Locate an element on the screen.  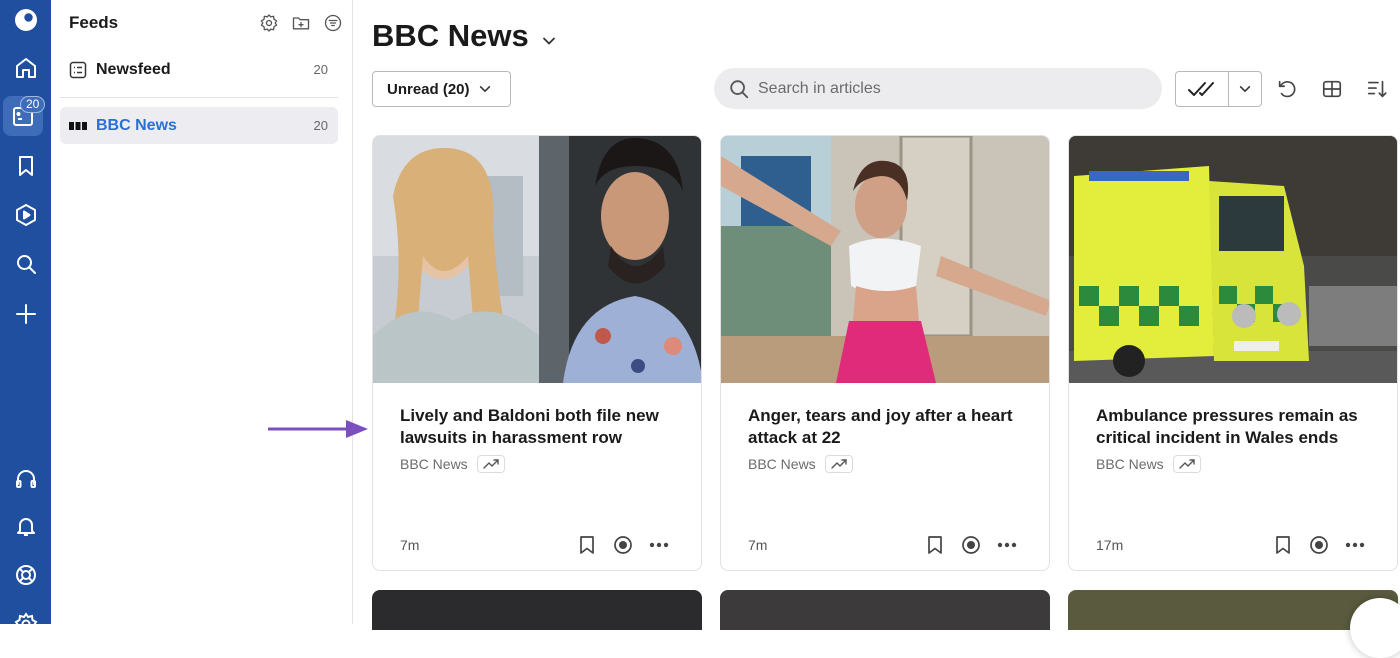
search-input is located at coordinates (948, 88).